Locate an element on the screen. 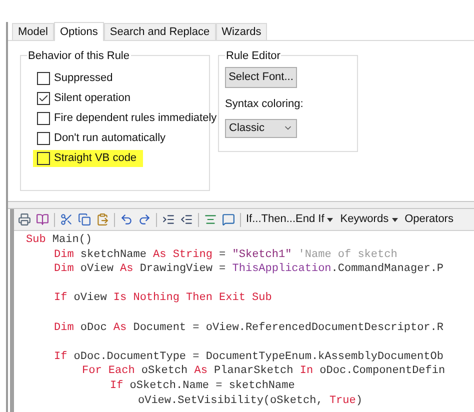 The image size is (474, 412). checkbox-label: Suppressed is located at coordinates (83, 78).